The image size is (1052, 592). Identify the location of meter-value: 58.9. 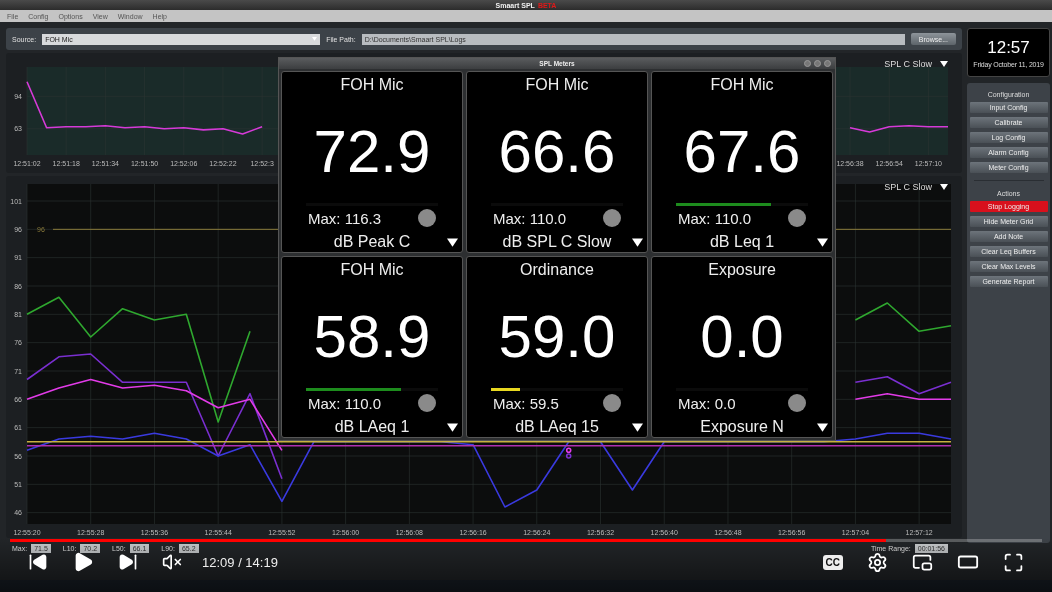
(372, 337).